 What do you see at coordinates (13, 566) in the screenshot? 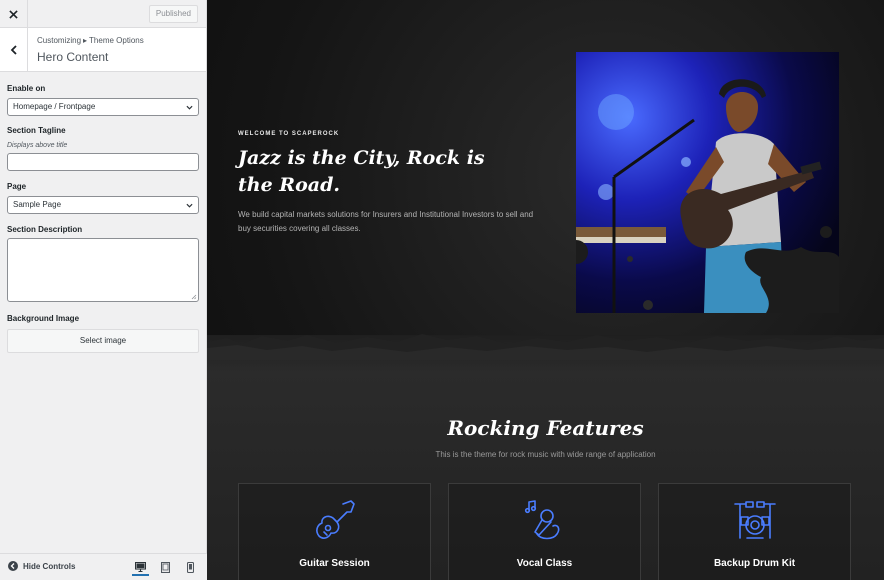
I see `collapse-icon` at bounding box center [13, 566].